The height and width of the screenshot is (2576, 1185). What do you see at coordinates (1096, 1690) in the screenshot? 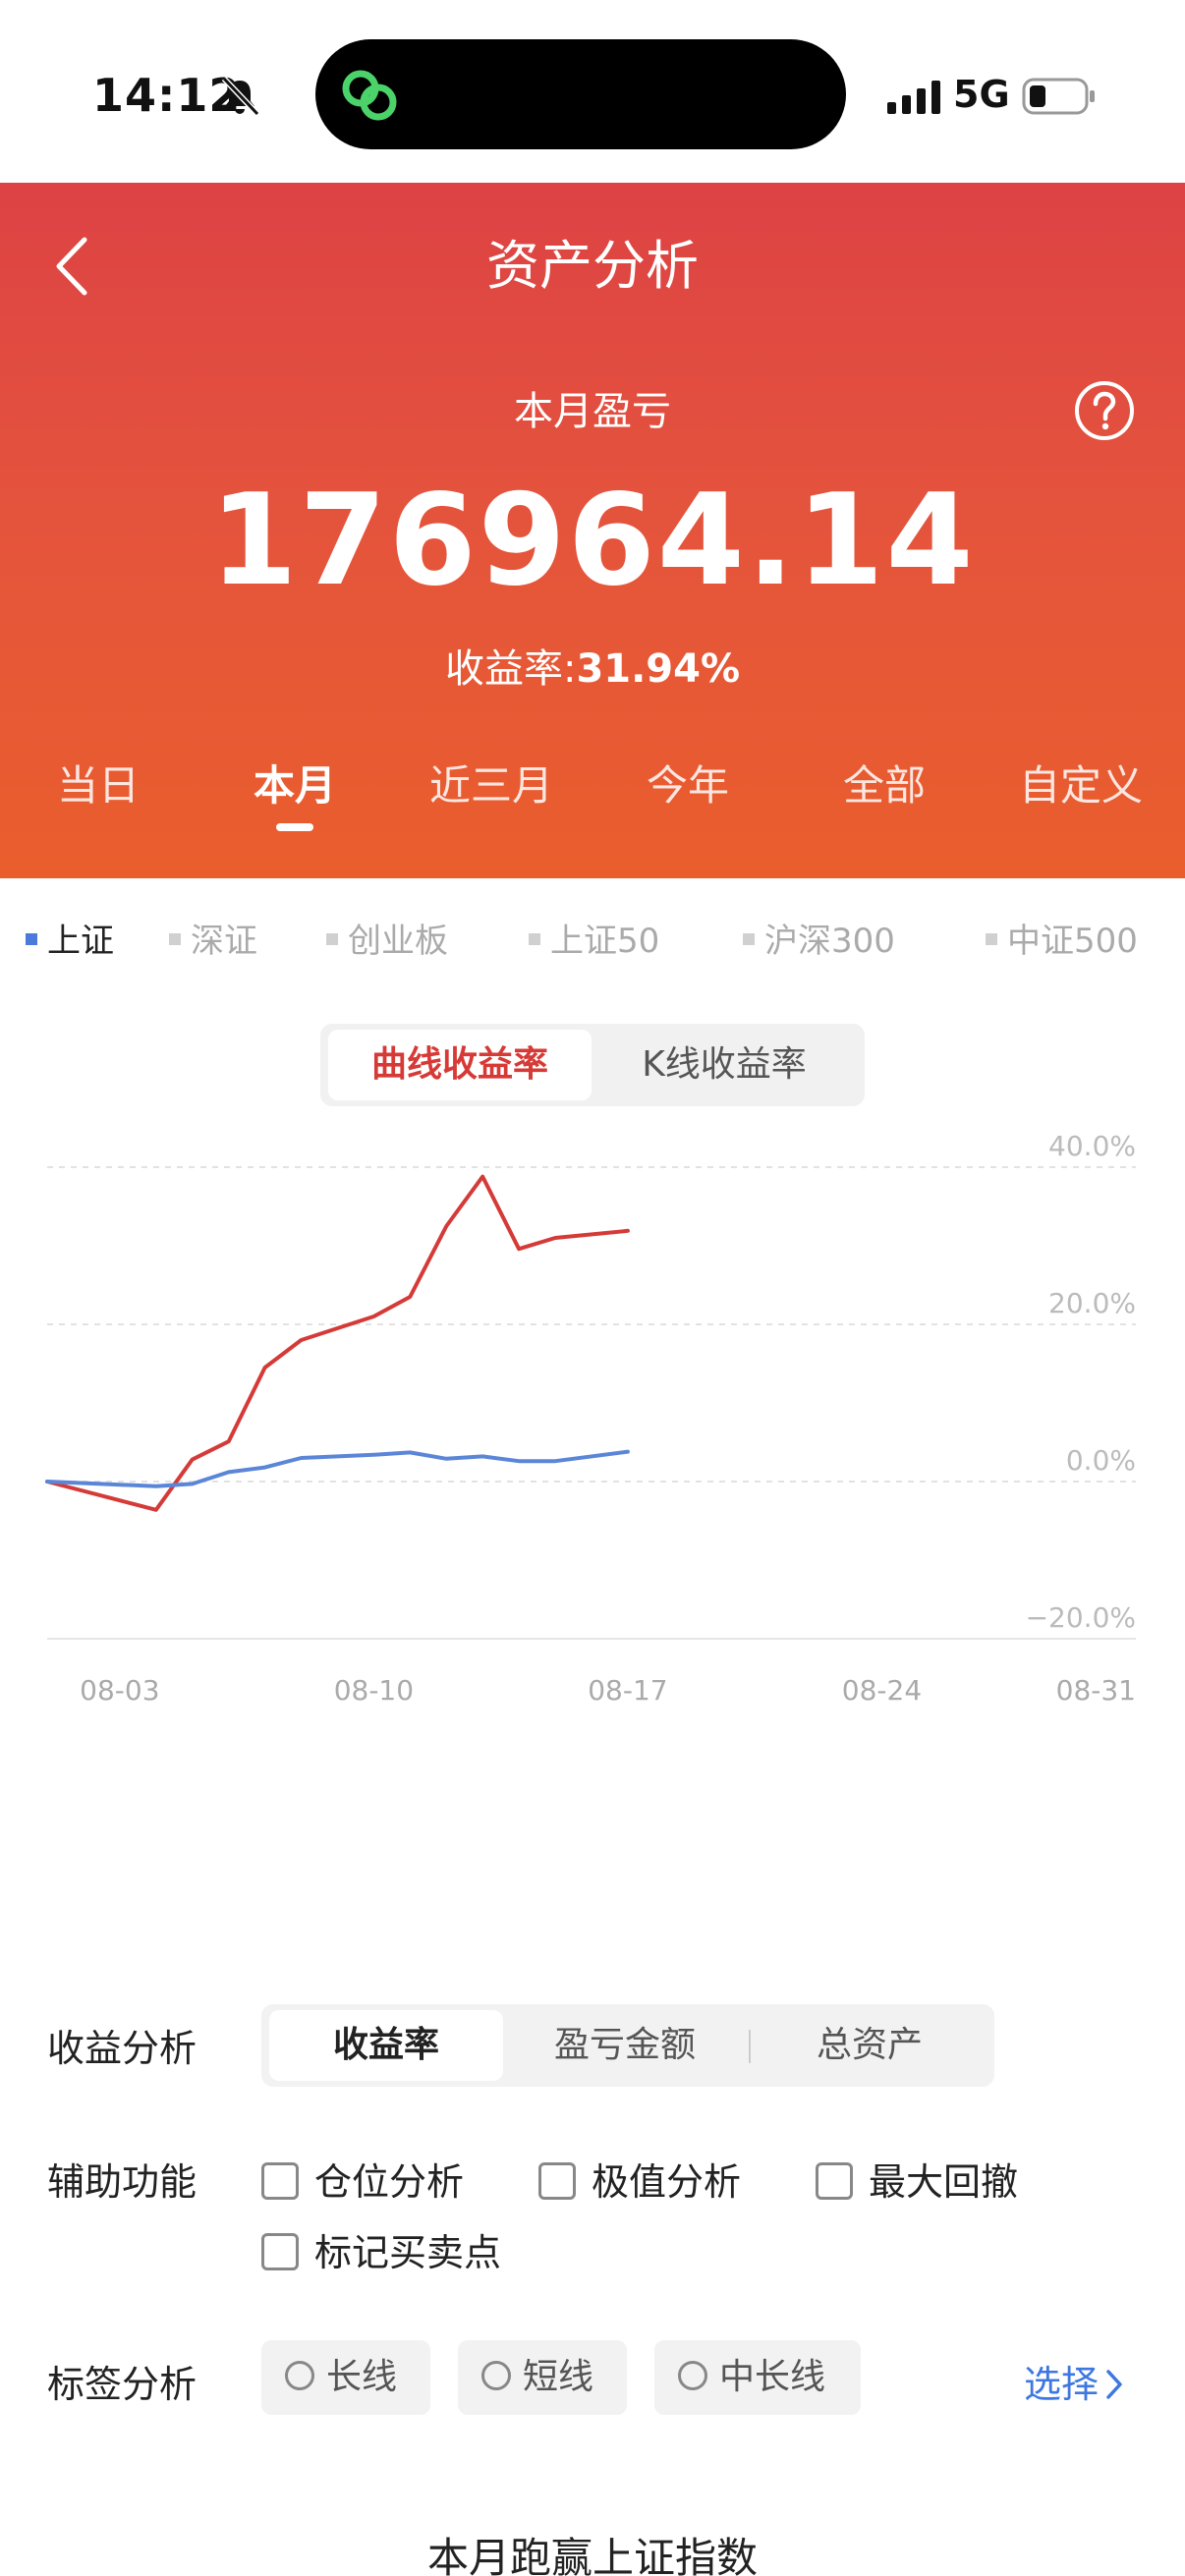
I see `x-tick-label: 08-31` at bounding box center [1096, 1690].